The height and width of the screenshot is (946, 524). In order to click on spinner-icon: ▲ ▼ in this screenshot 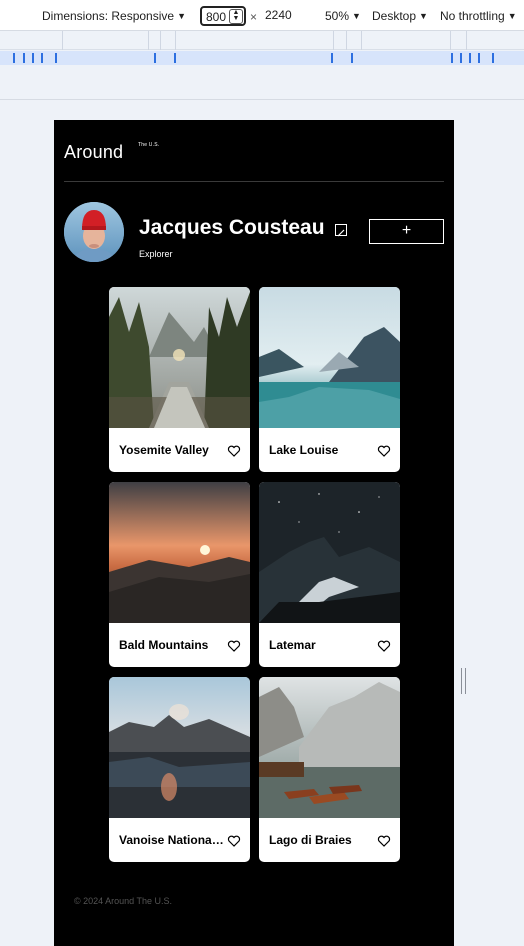, I will do `click(236, 16)`.